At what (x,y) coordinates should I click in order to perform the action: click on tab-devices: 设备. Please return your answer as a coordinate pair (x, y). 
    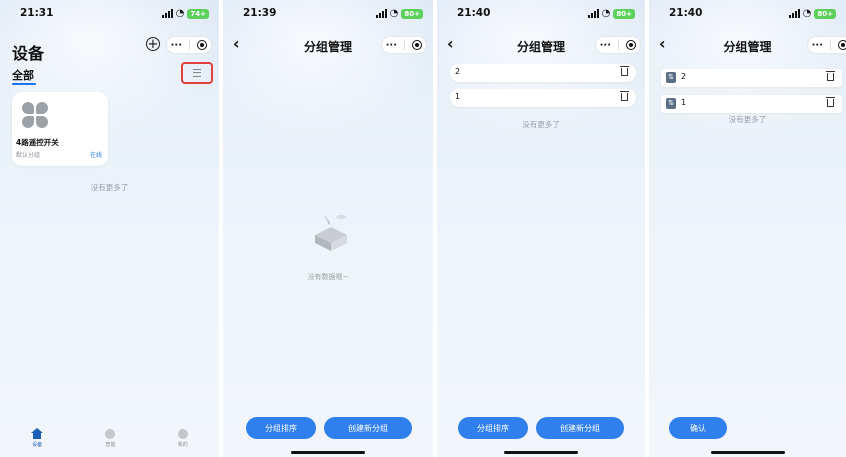
    Looking at the image, I should click on (37, 438).